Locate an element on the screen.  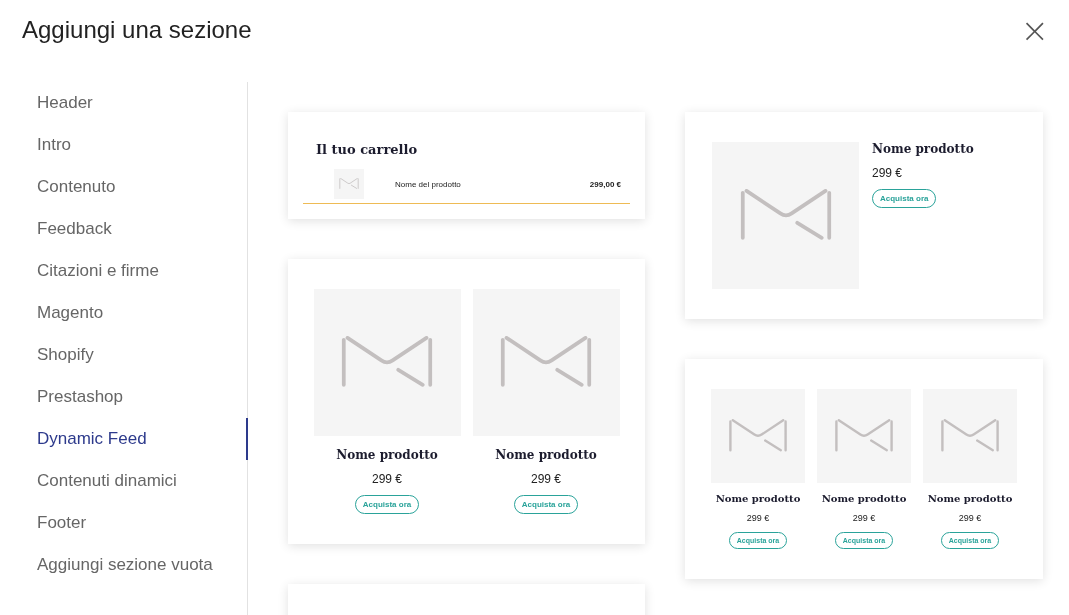
cart-card: Il tuo carrello Nome del prodotto 299,00 € is located at coordinates (466, 165).